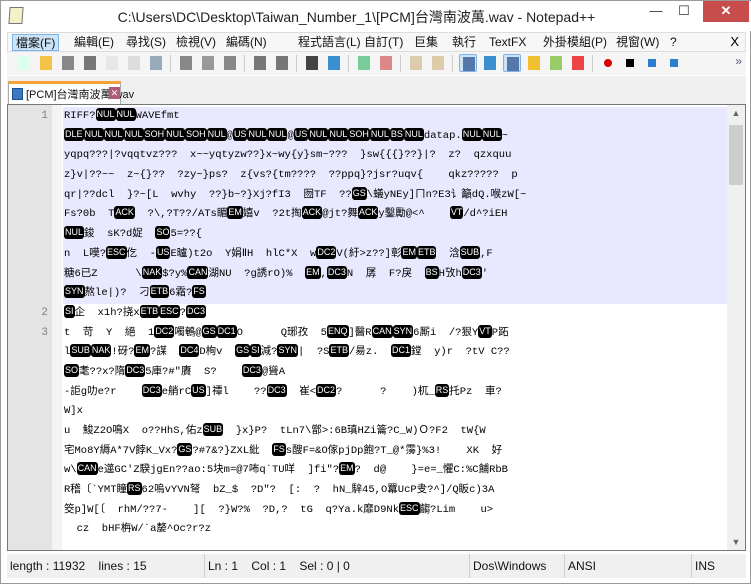  What do you see at coordinates (73, 411) in the screenshot?
I see `text-row: W]x` at bounding box center [73, 411].